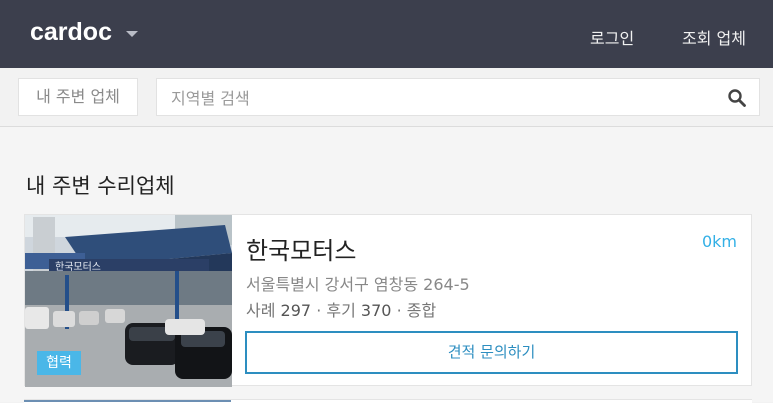 The width and height of the screenshot is (773, 403). I want to click on login-link: 로그인, so click(612, 37).